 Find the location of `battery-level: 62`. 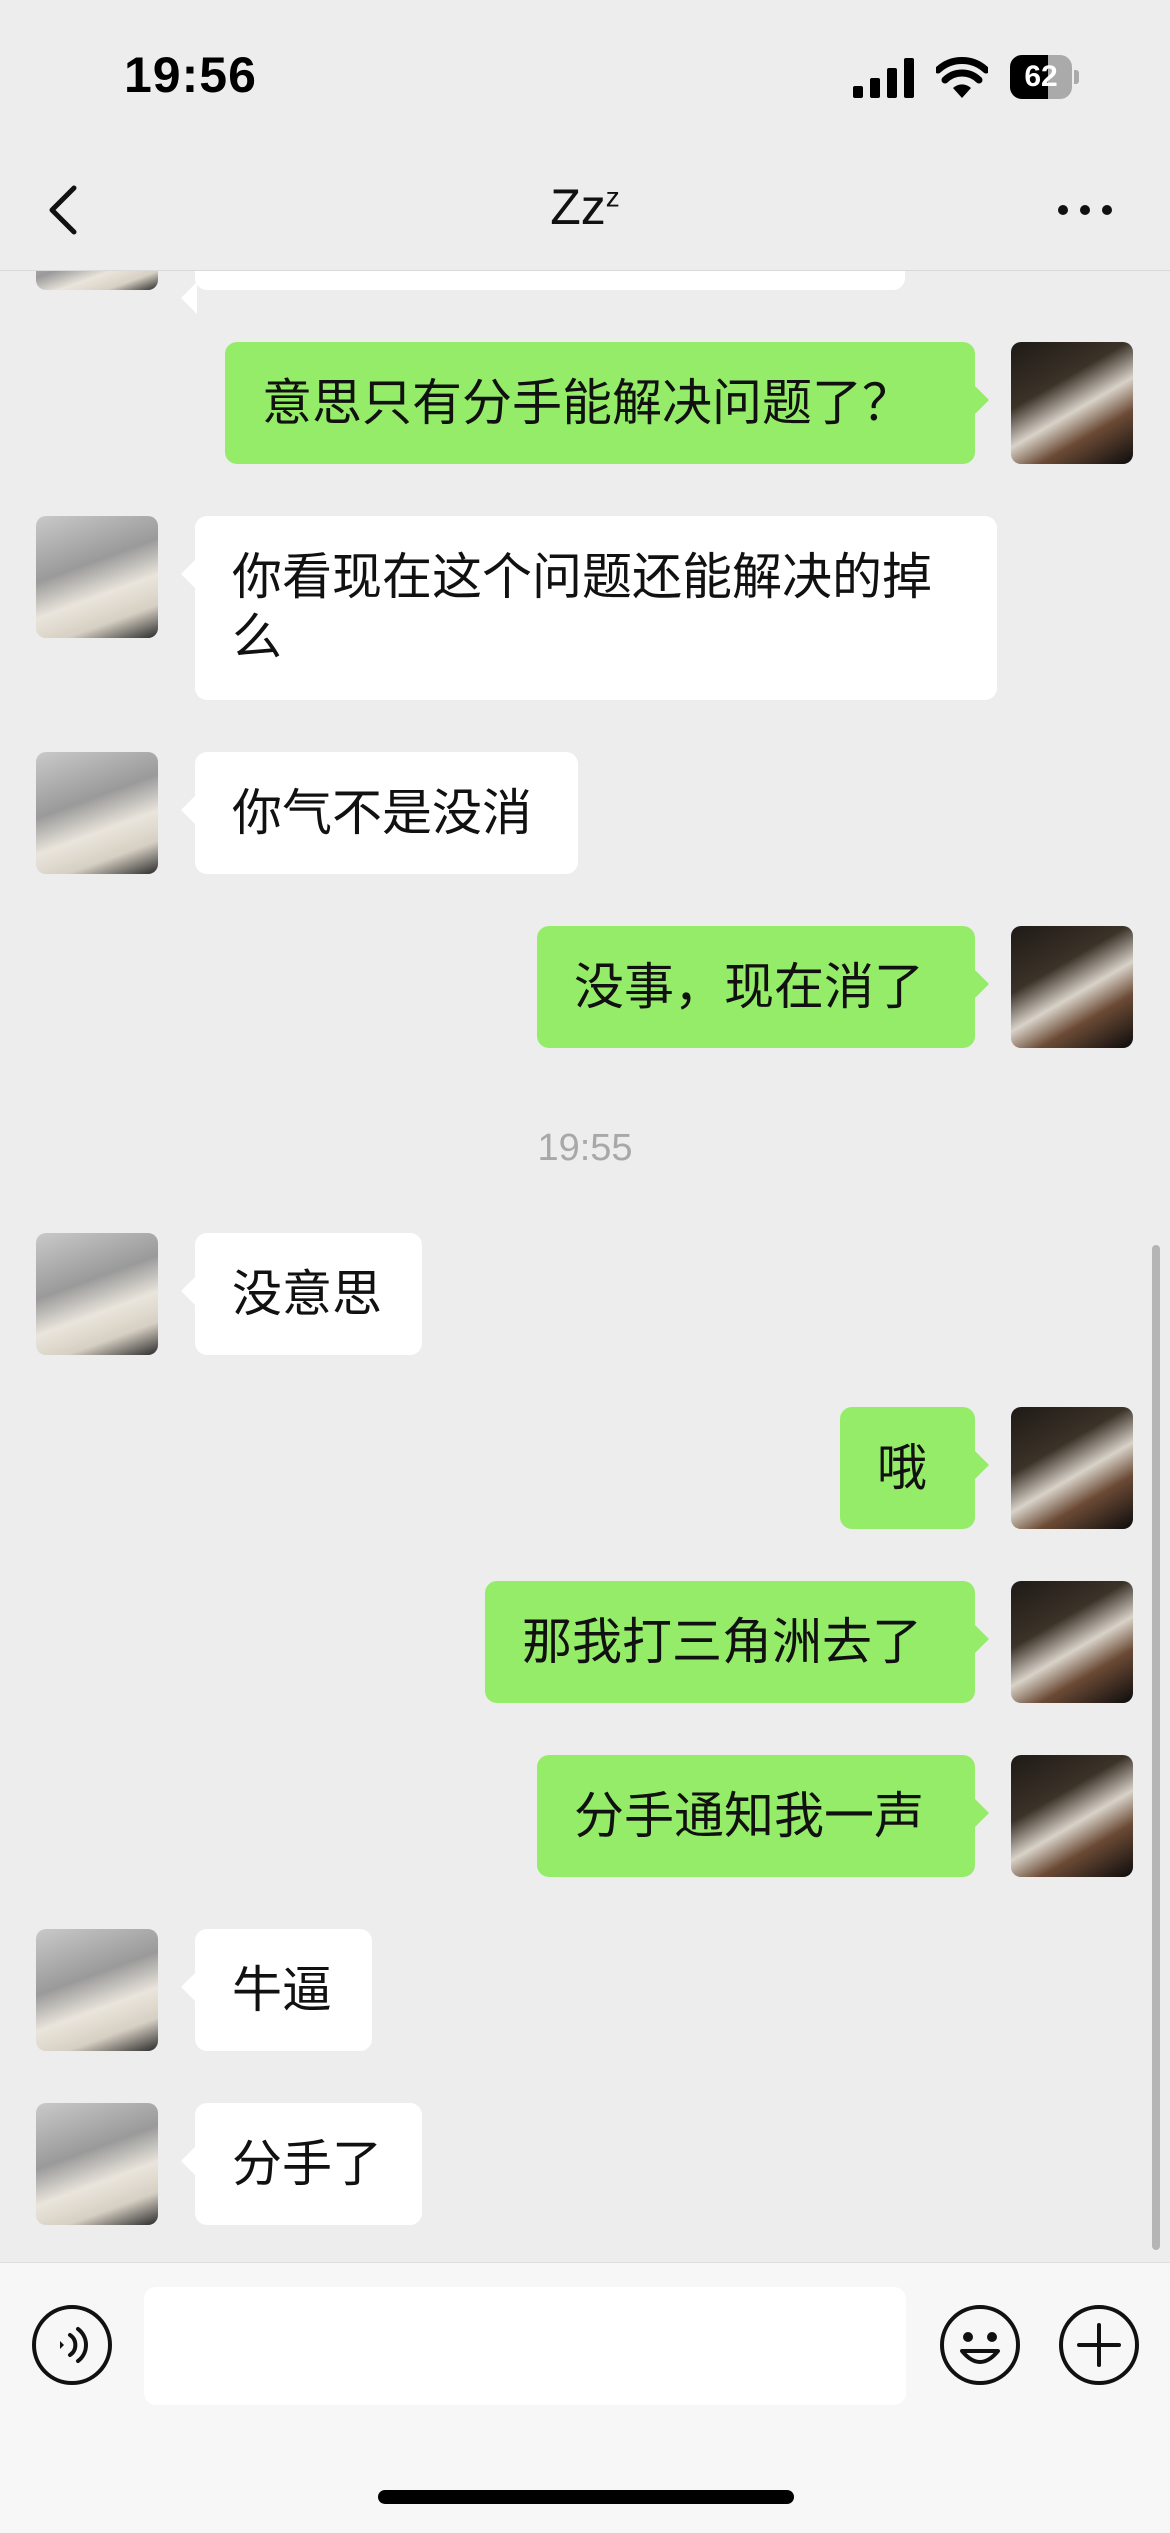

battery-level: 62 is located at coordinates (1041, 76).